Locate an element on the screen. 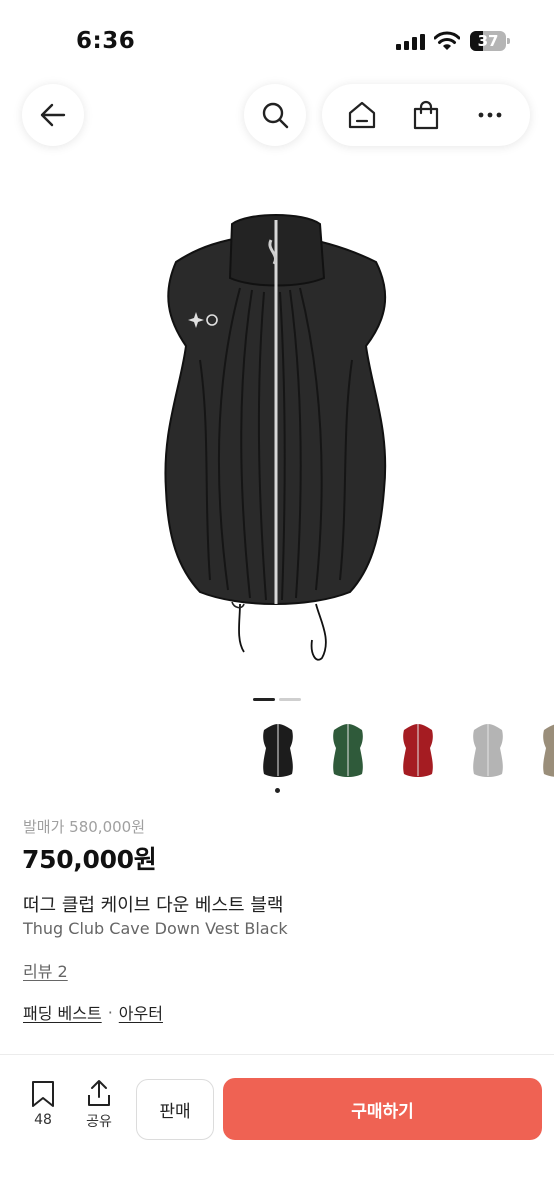  selected-thumbnail-indicator is located at coordinates (277, 790).